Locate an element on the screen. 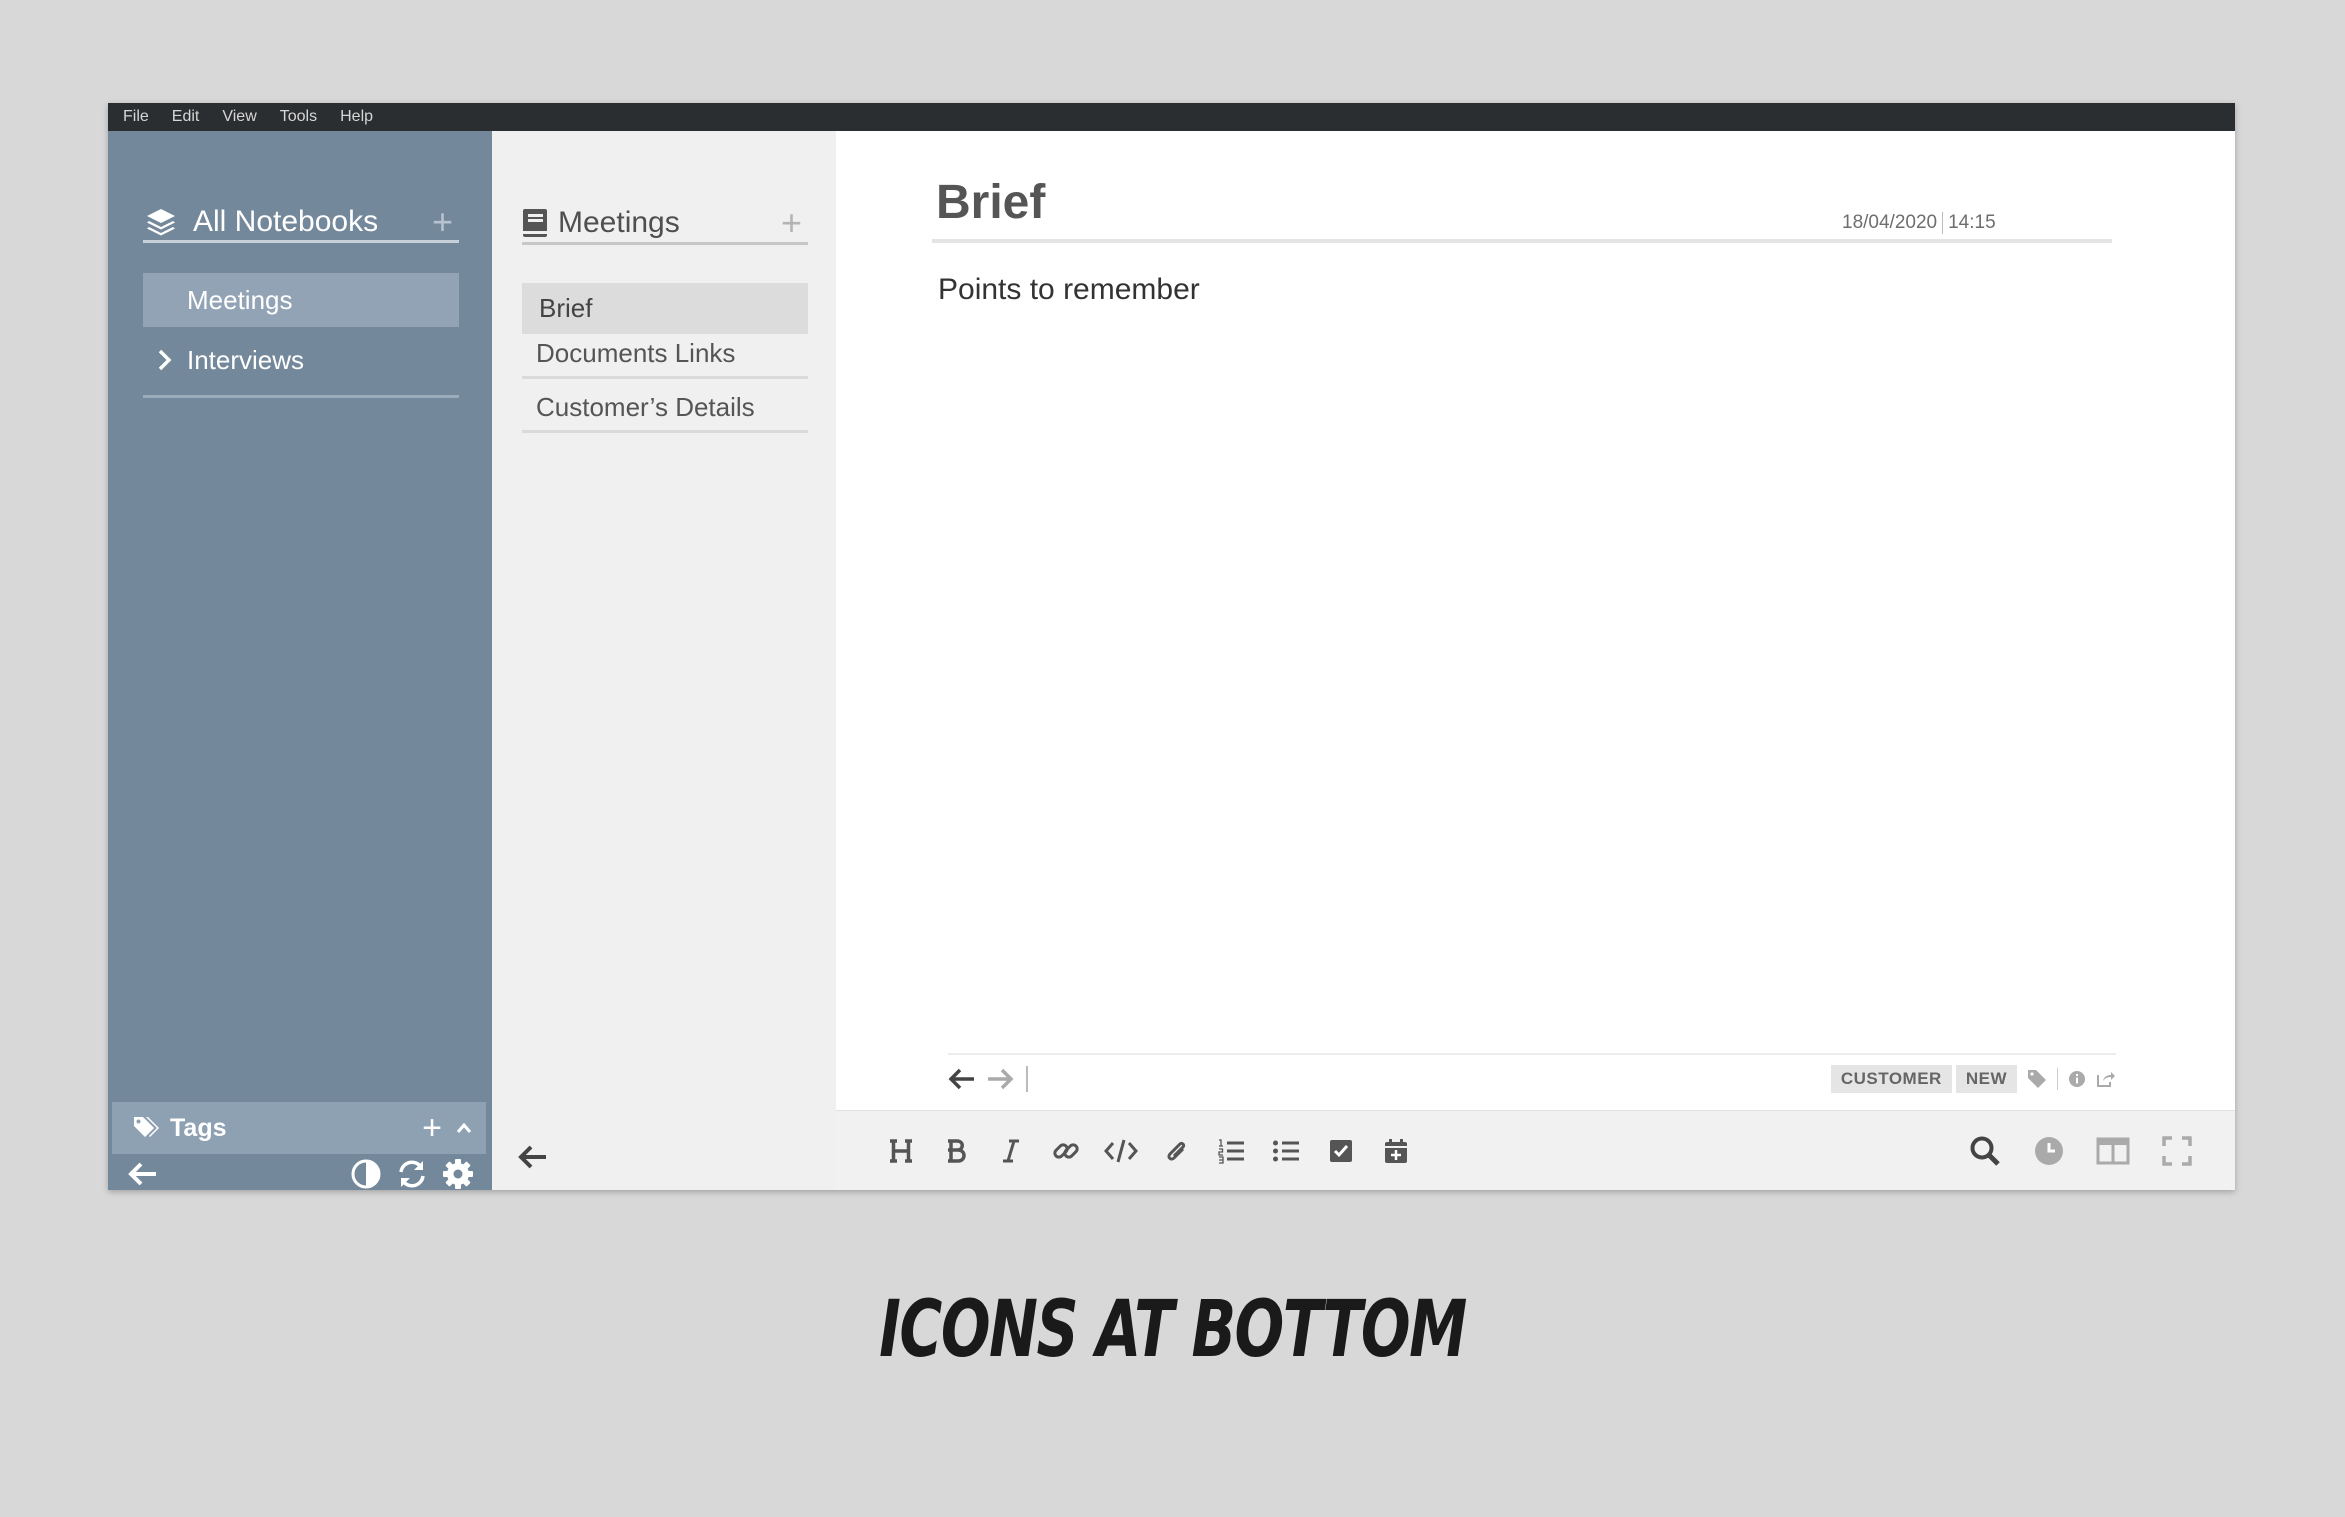  menu-edit: Edit is located at coordinates (186, 117).